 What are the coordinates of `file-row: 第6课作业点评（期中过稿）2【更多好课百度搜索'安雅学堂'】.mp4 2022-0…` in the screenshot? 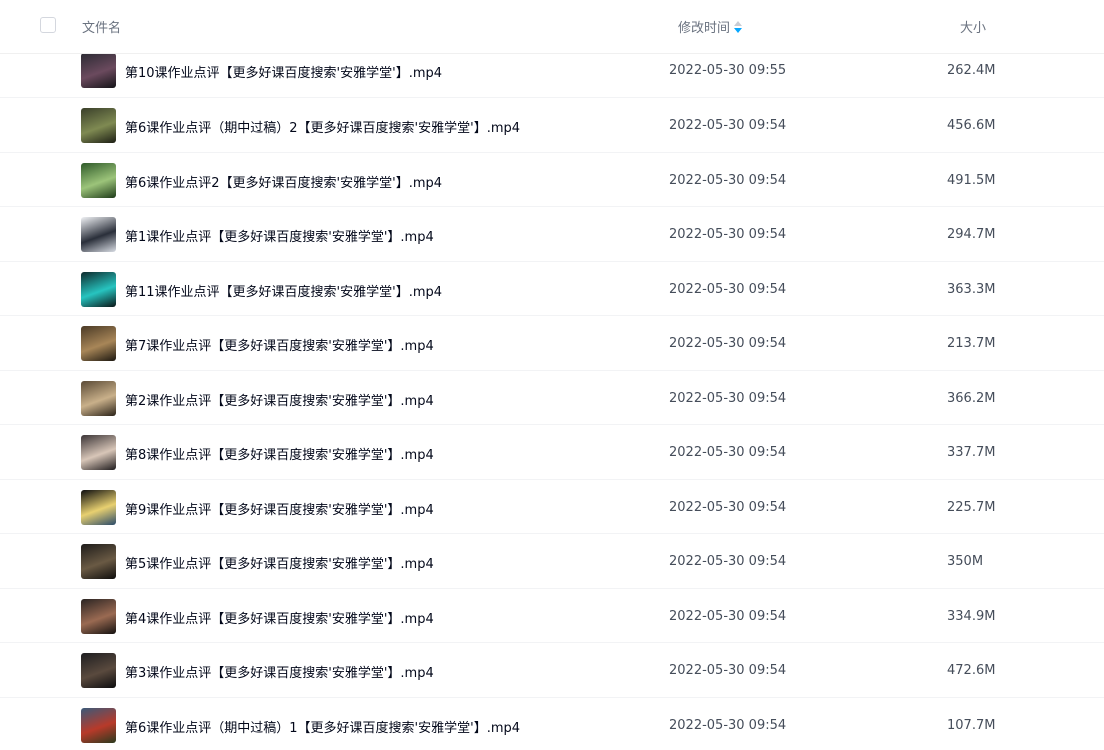 It's located at (552, 125).